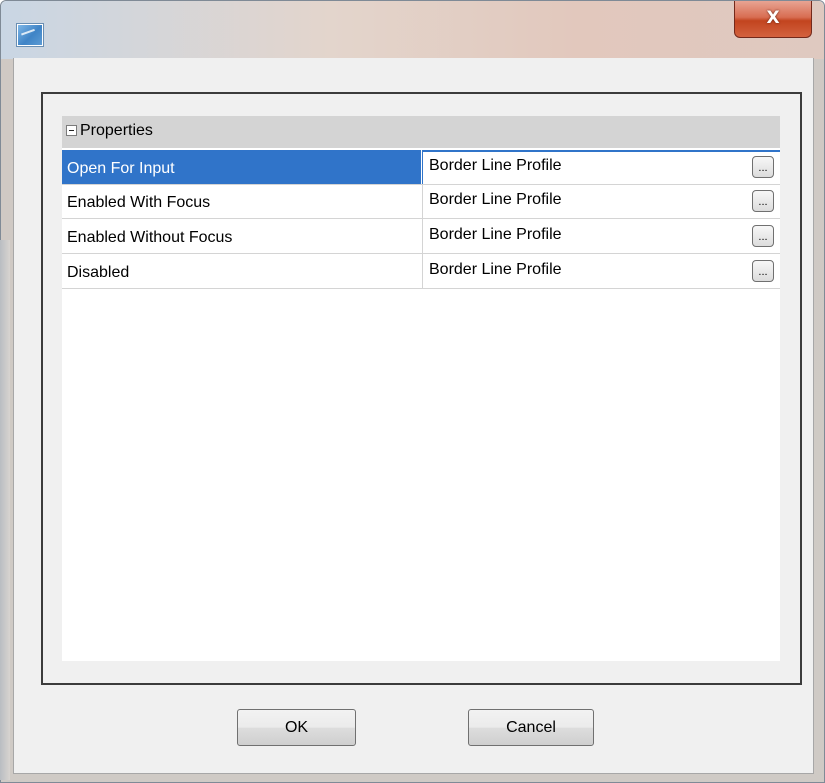 The image size is (825, 783). Describe the element at coordinates (421, 132) in the screenshot. I see `category-row-properties: Properties` at that location.